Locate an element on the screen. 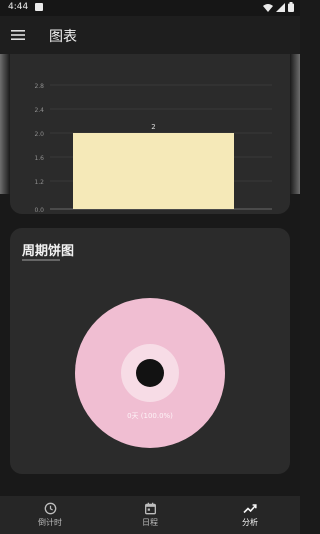  y-tick-label: 1.2 is located at coordinates (39, 182).